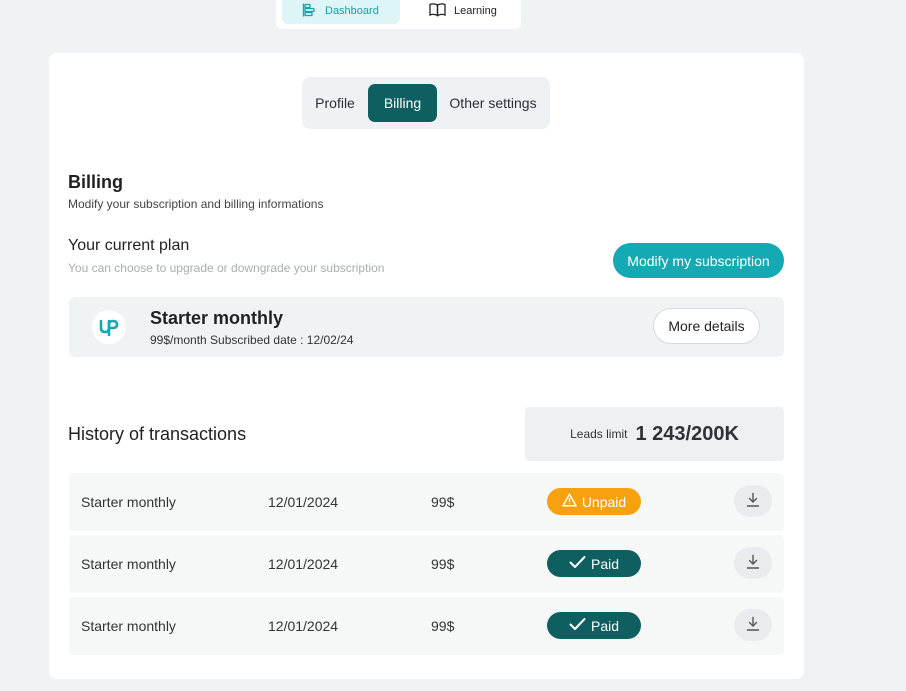 This screenshot has height=691, width=906. I want to click on leads-limit-value: 1 243/200K, so click(687, 433).